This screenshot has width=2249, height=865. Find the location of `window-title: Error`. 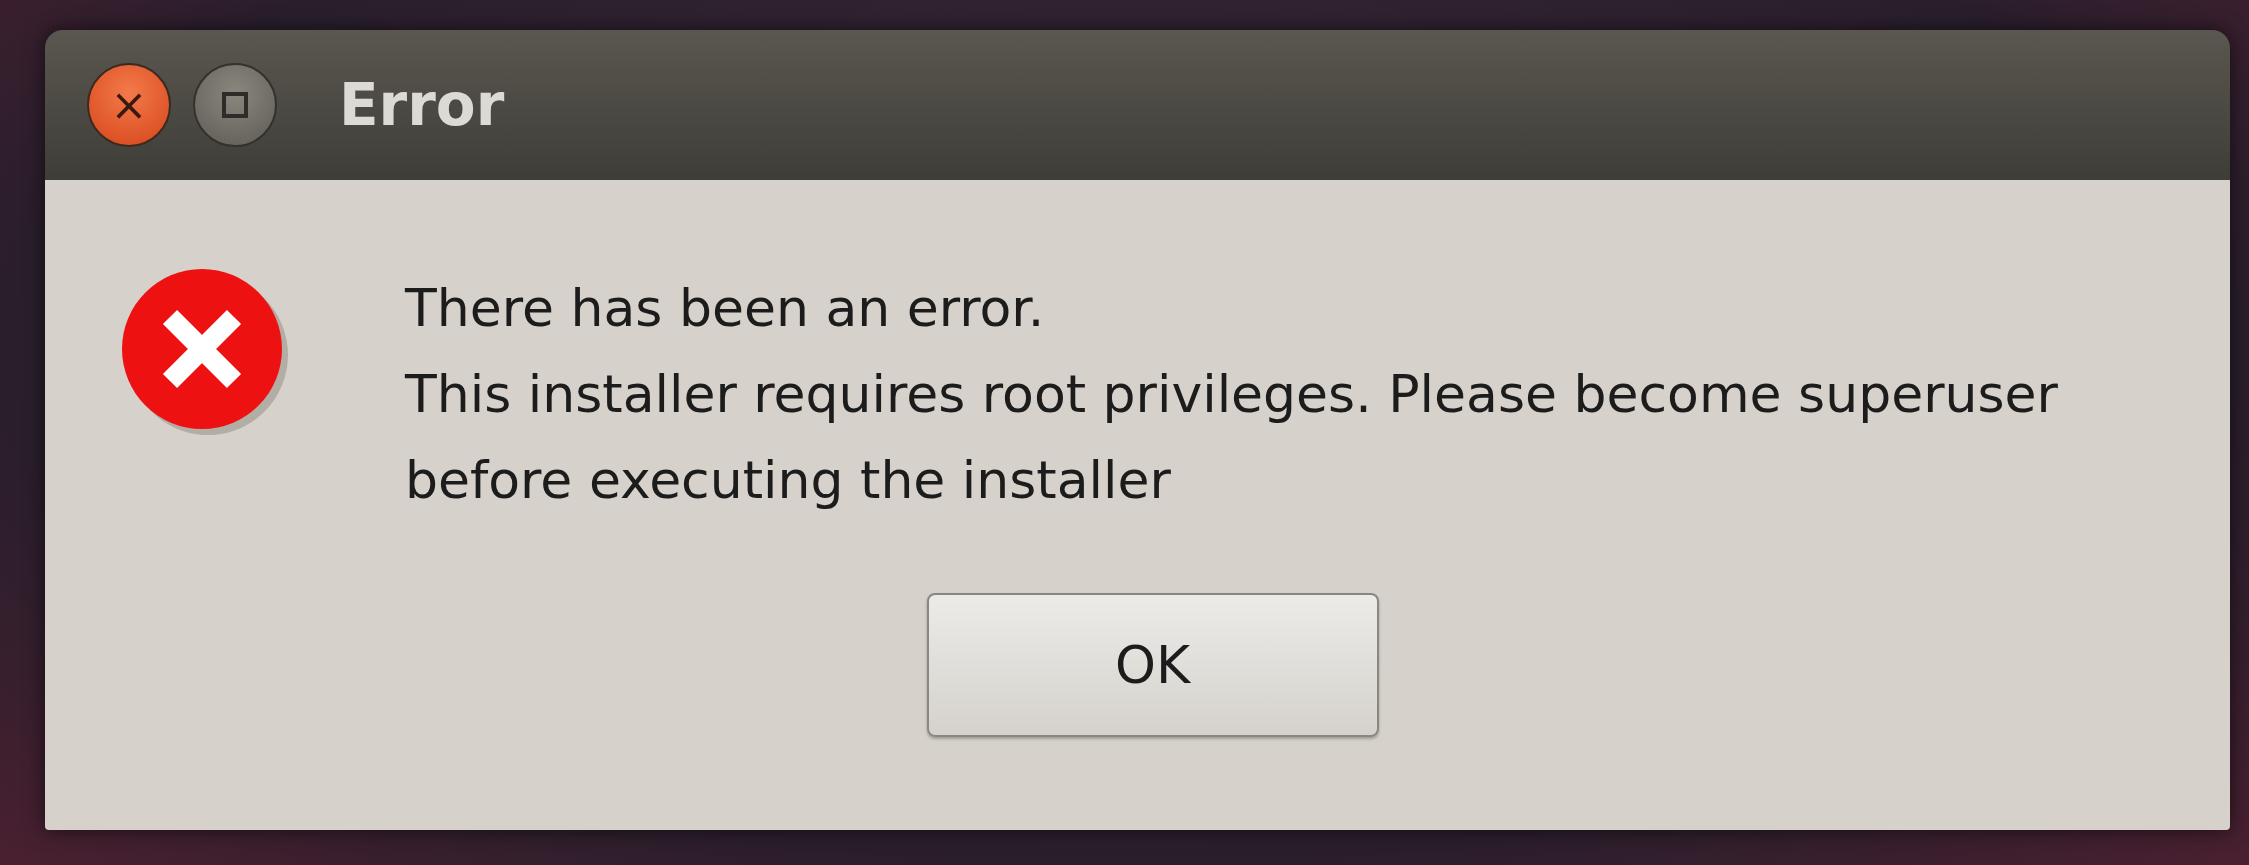

window-title: Error is located at coordinates (422, 105).